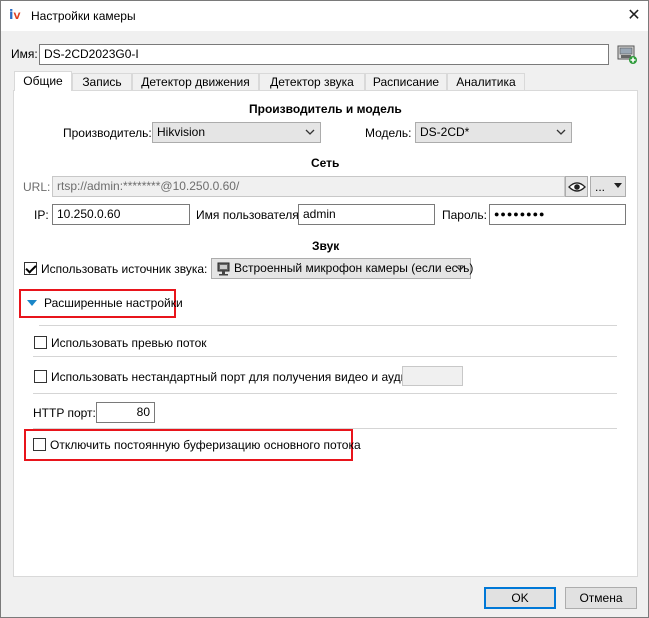 The width and height of the screenshot is (649, 618). What do you see at coordinates (15, 15) in the screenshot?
I see `app-logo-icon: iV` at bounding box center [15, 15].